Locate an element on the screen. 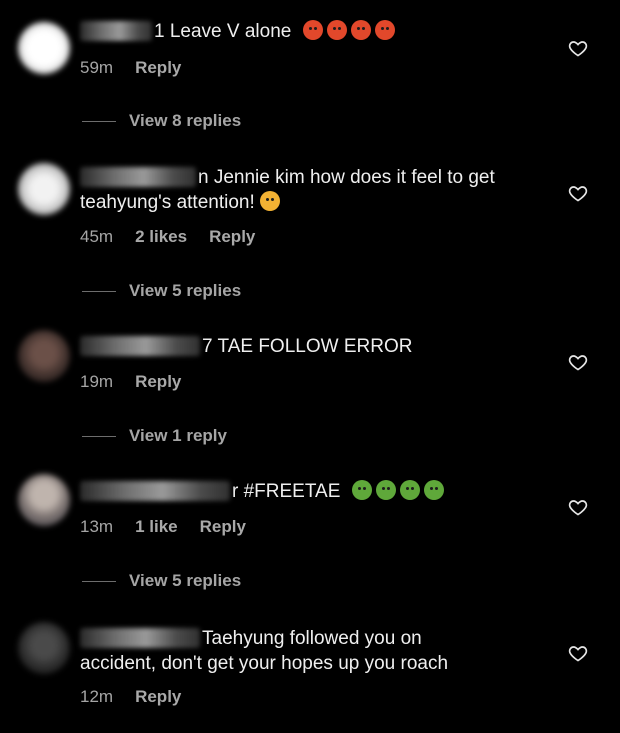 The image size is (620, 733). view-replies-link: View 8 replies is located at coordinates (161, 121).